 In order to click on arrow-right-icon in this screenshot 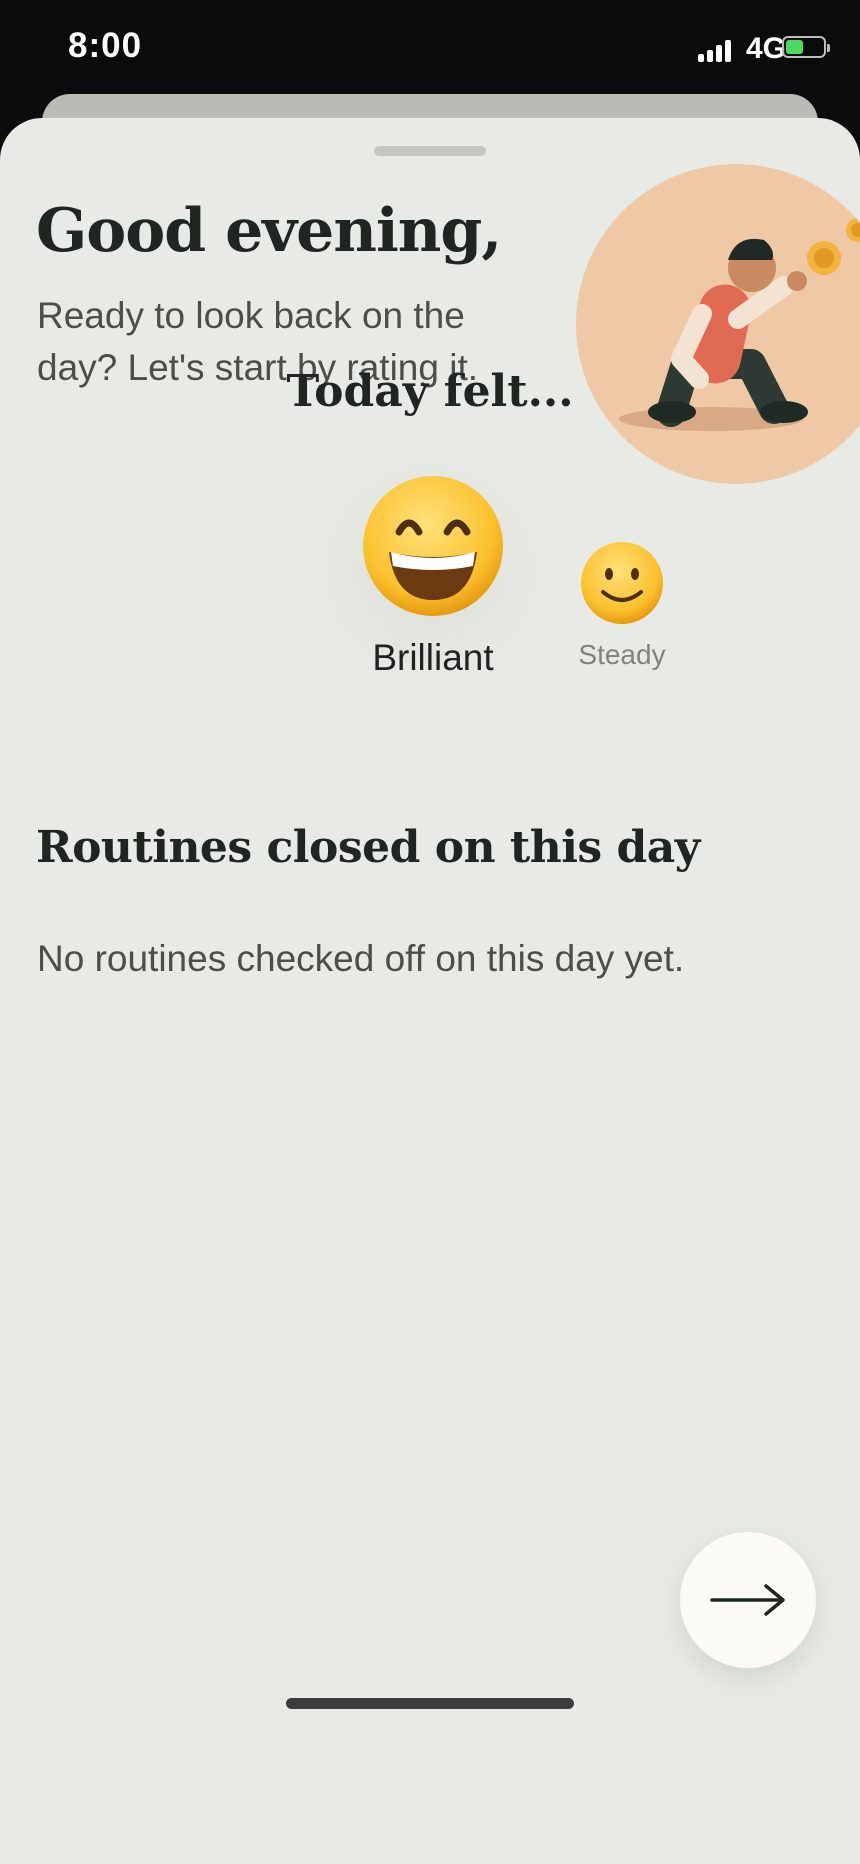, I will do `click(747, 1600)`.